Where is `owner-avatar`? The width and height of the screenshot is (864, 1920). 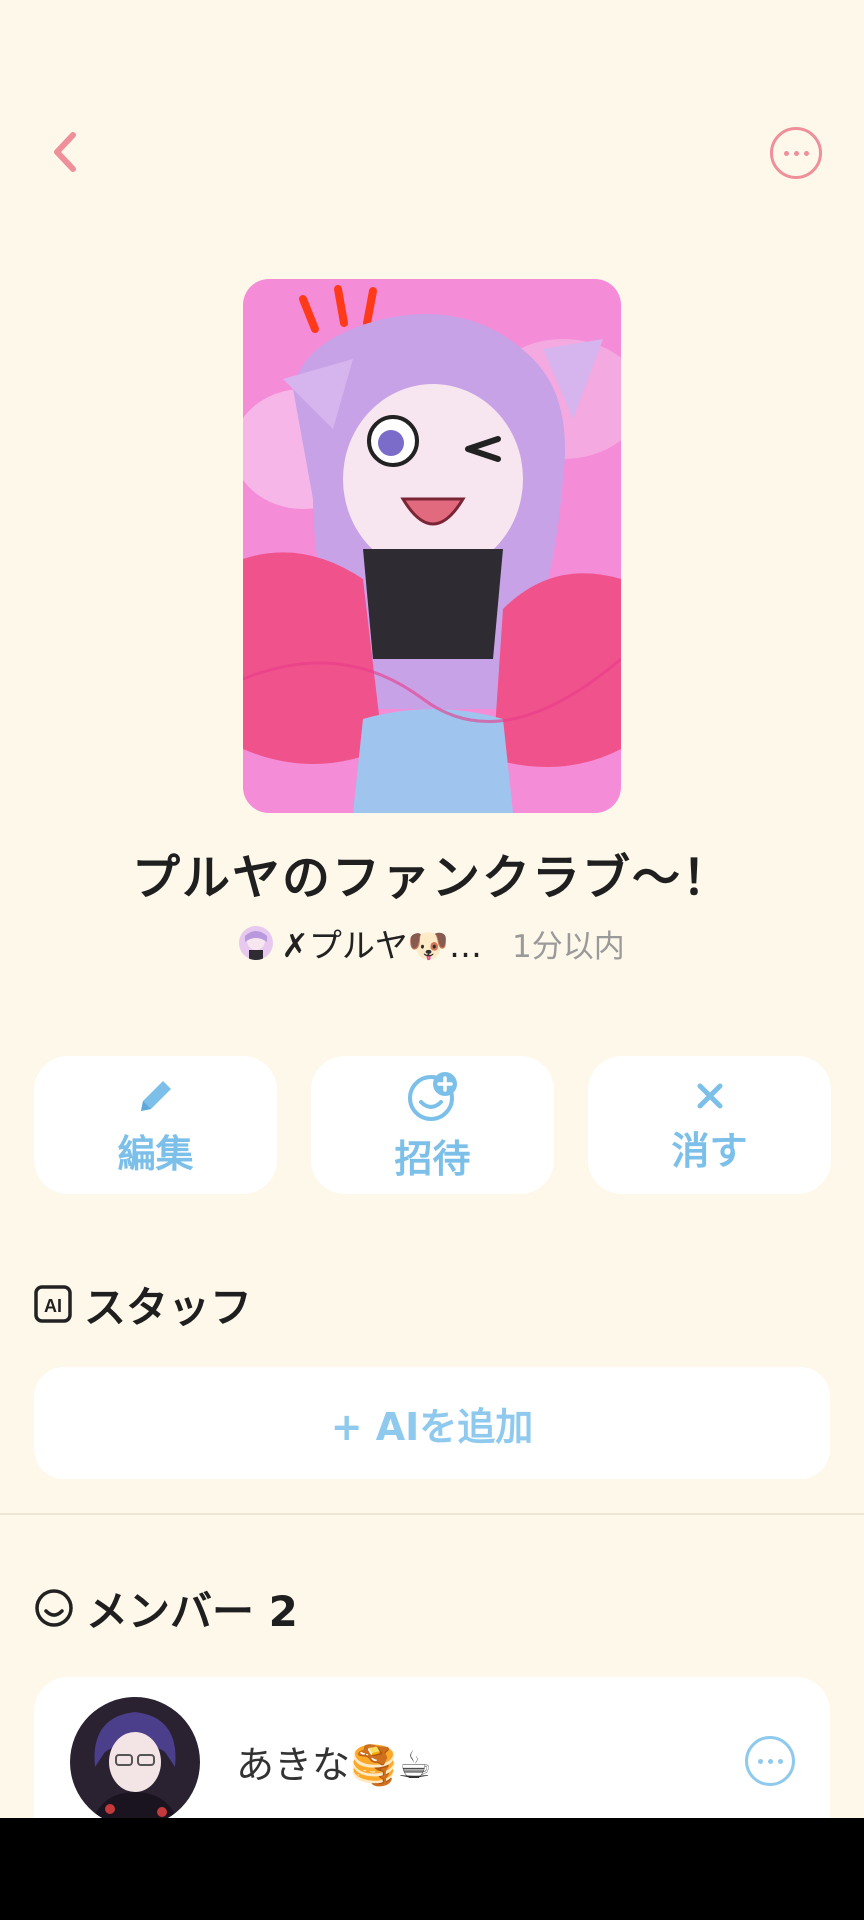 owner-avatar is located at coordinates (256, 943).